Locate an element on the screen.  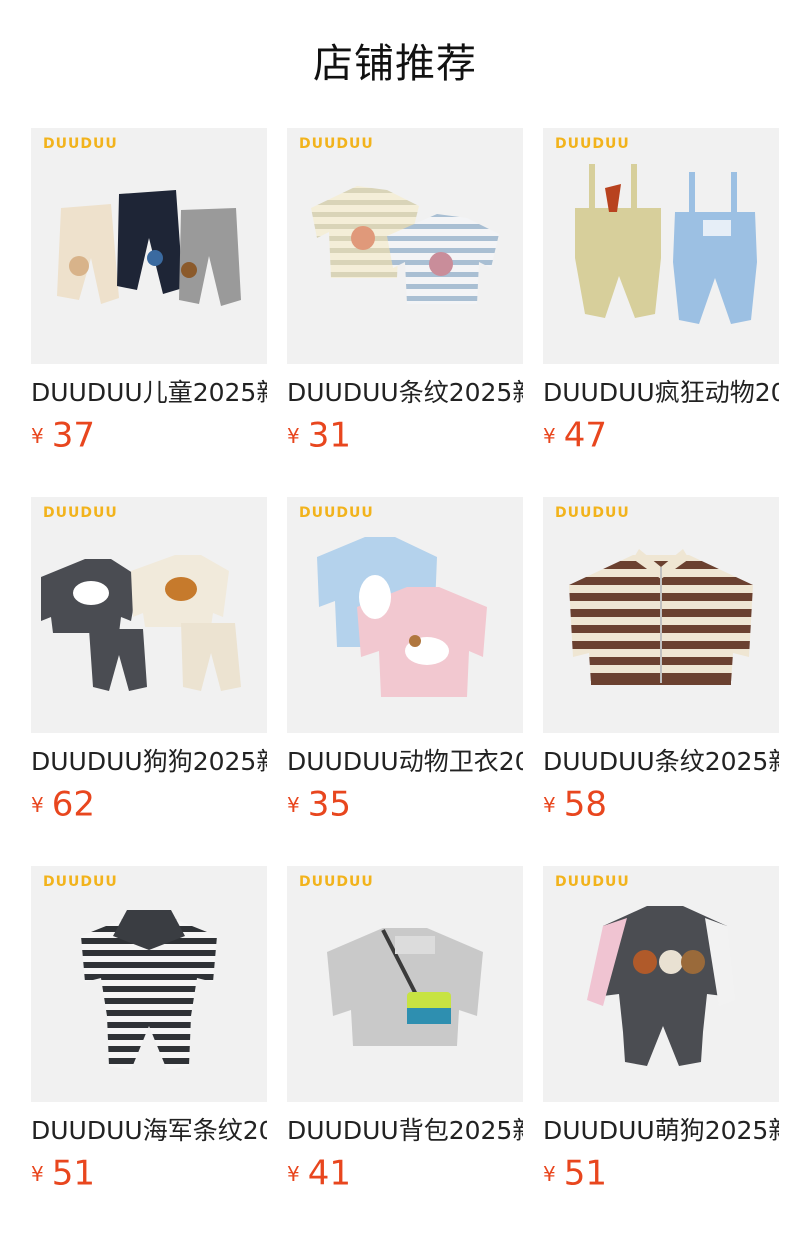
pants-illustration is located at coordinates (149, 248).